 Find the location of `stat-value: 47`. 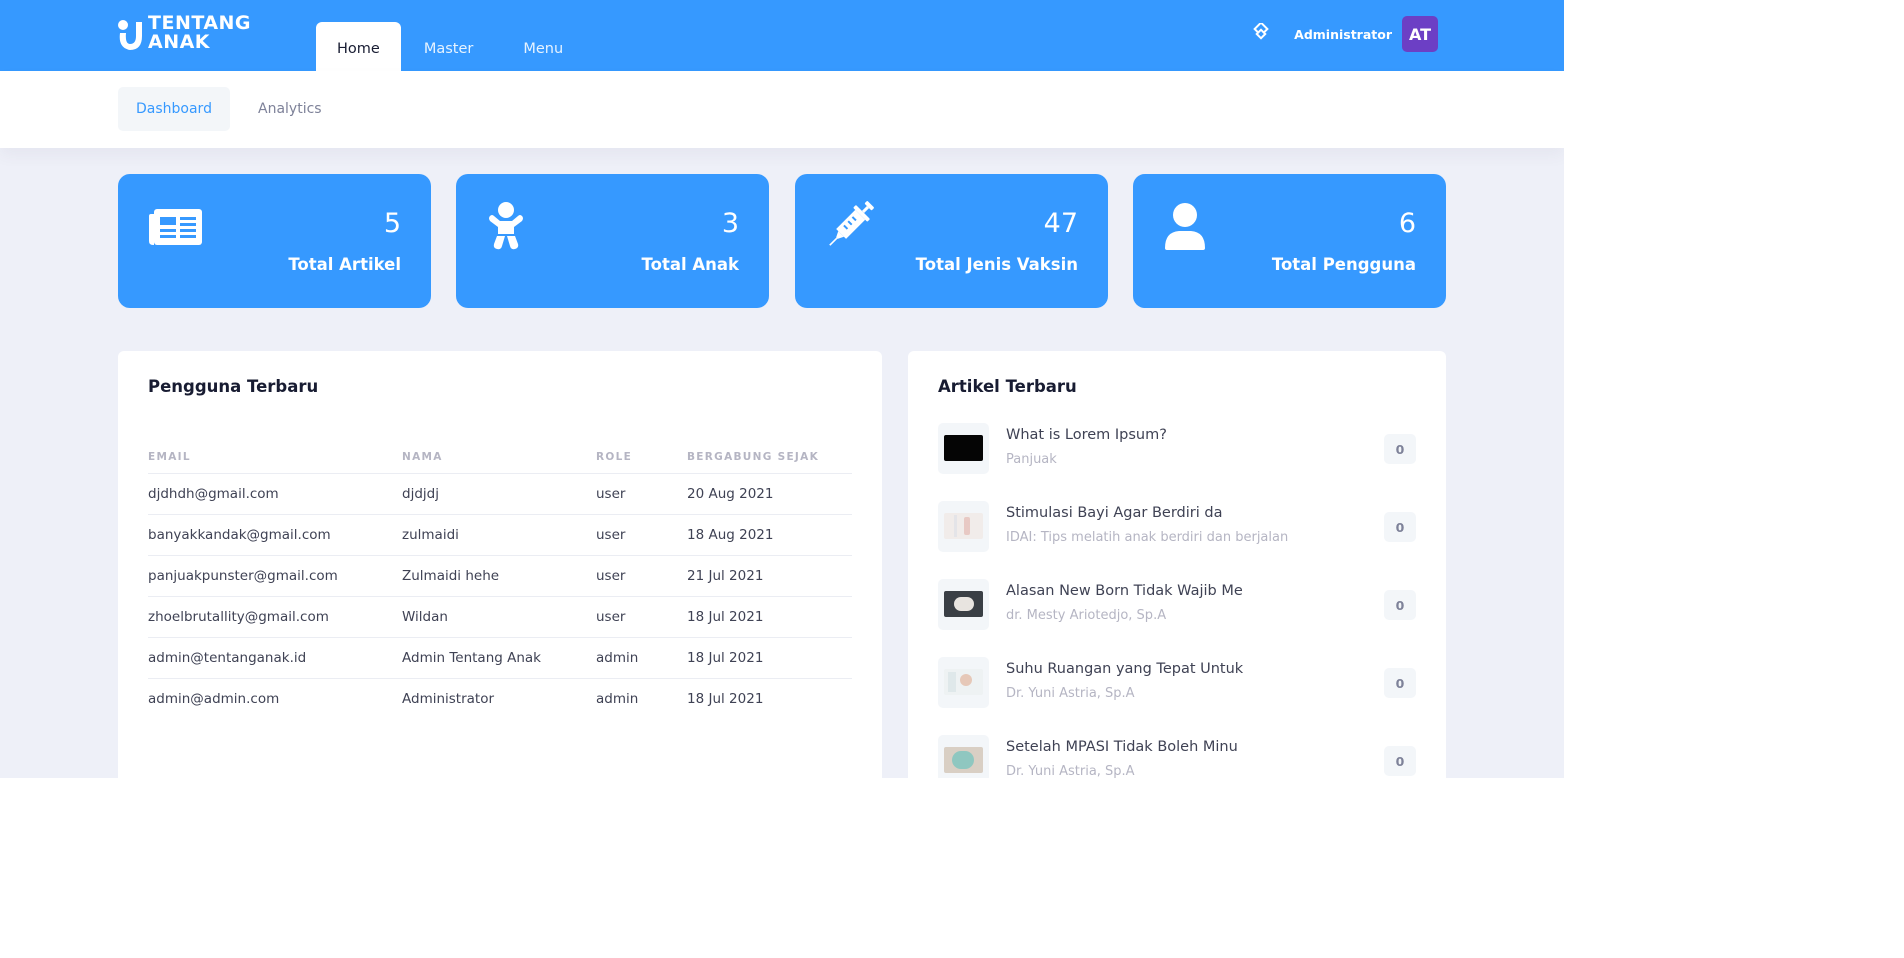

stat-value: 47 is located at coordinates (1060, 223).